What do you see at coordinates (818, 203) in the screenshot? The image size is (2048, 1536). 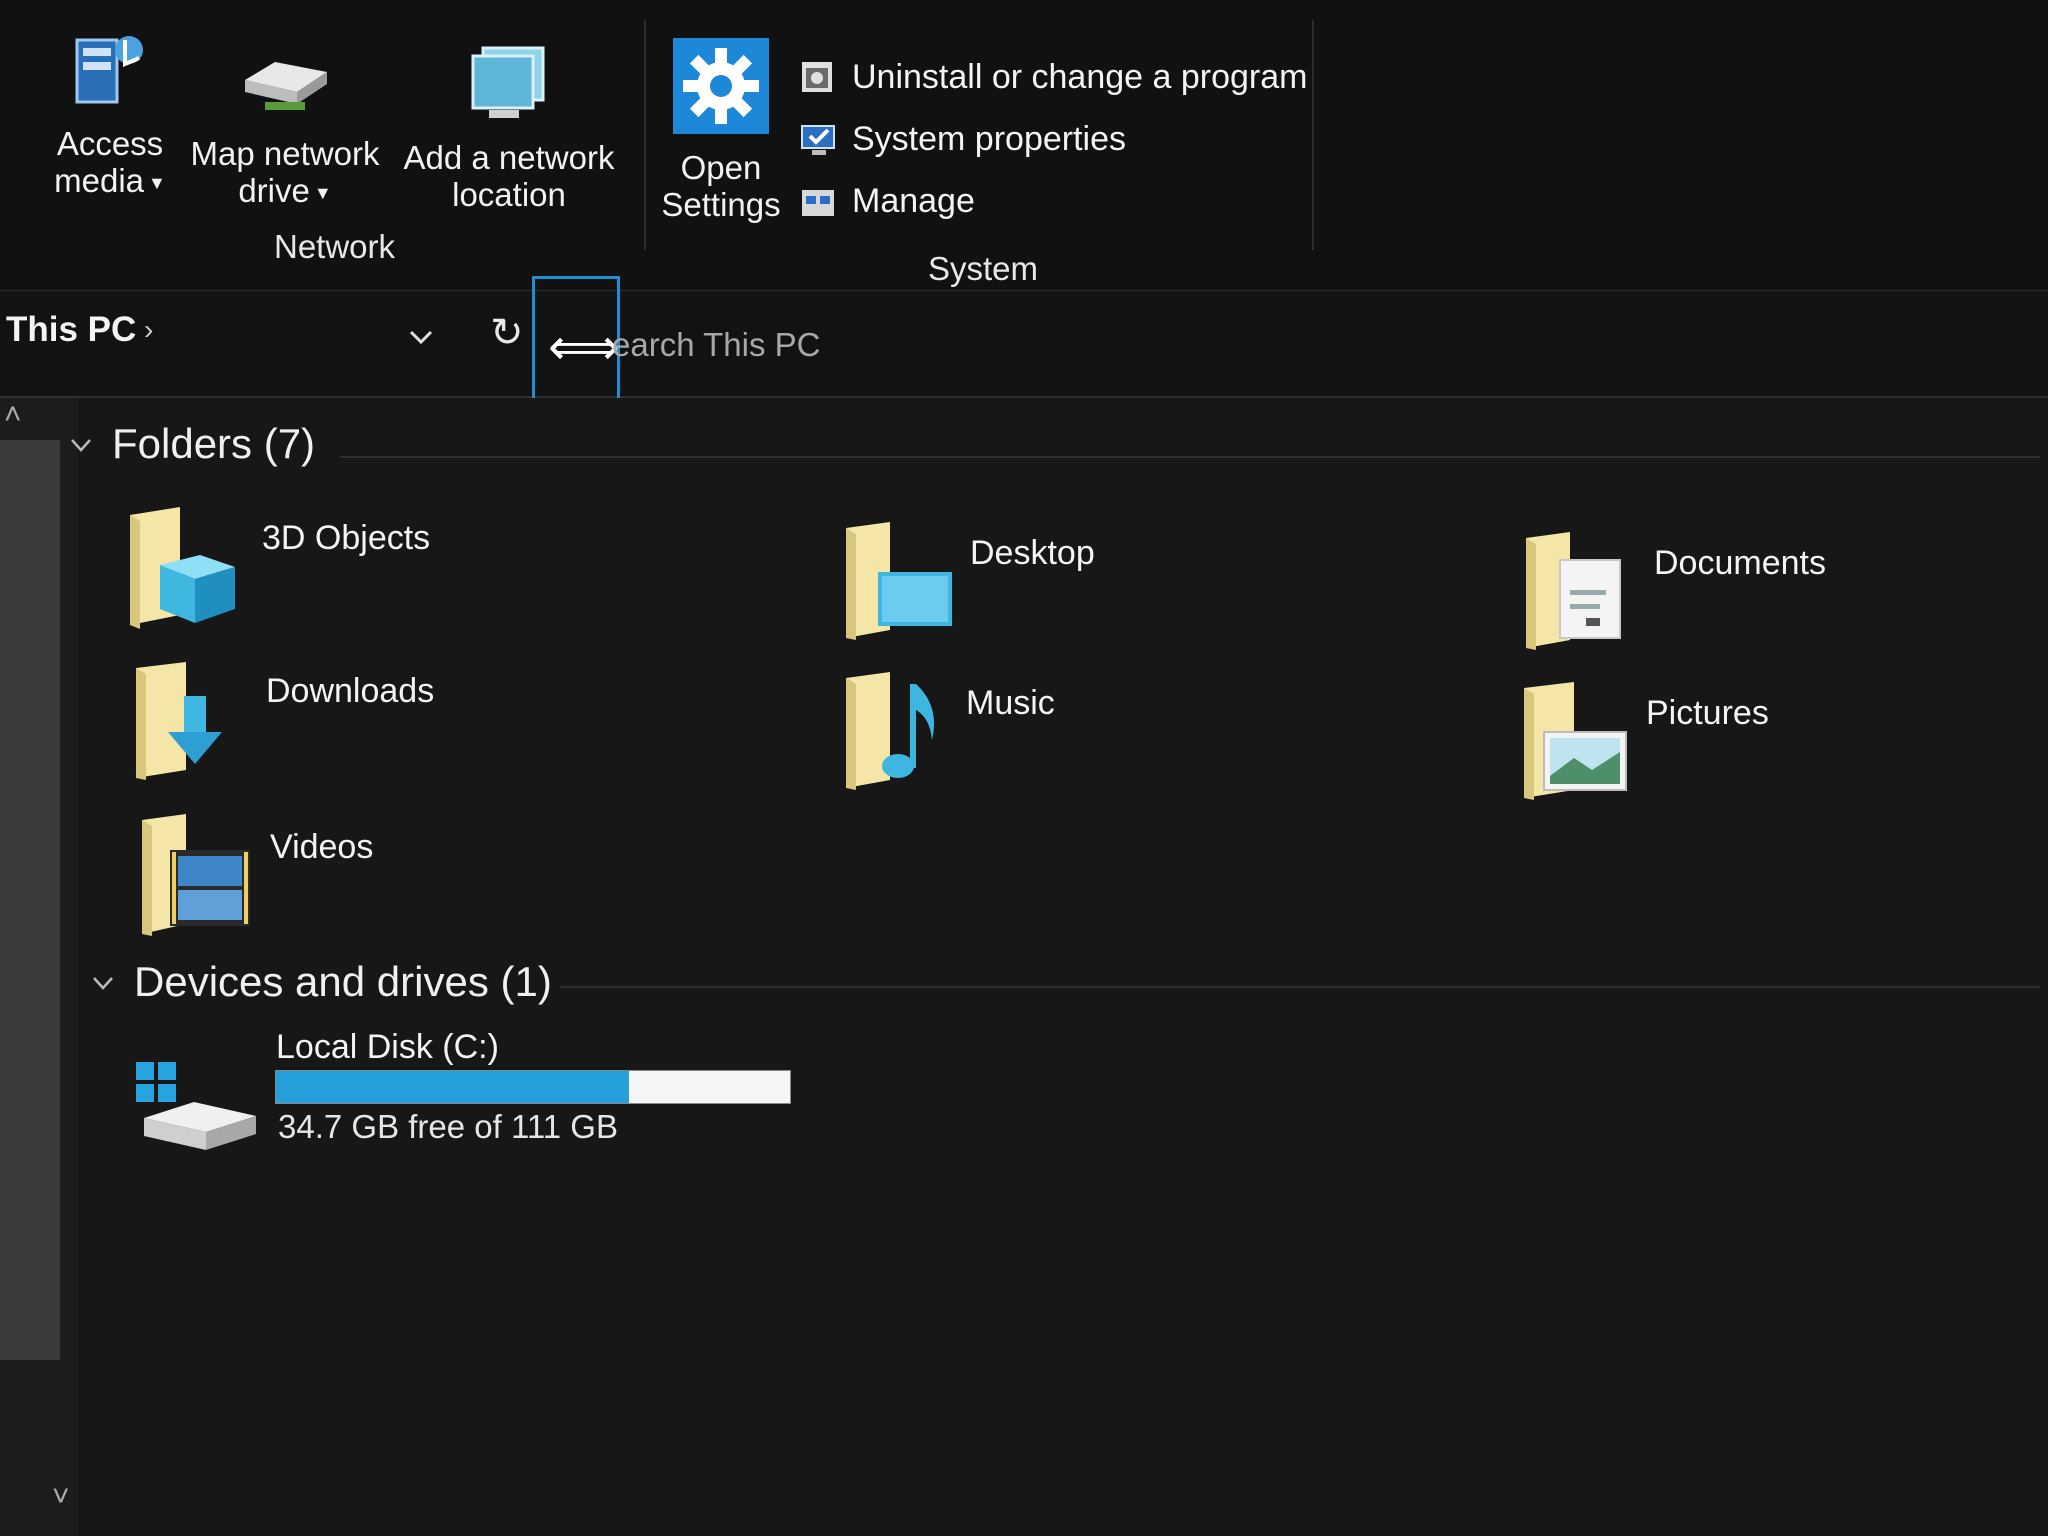 I see `manage-icon` at bounding box center [818, 203].